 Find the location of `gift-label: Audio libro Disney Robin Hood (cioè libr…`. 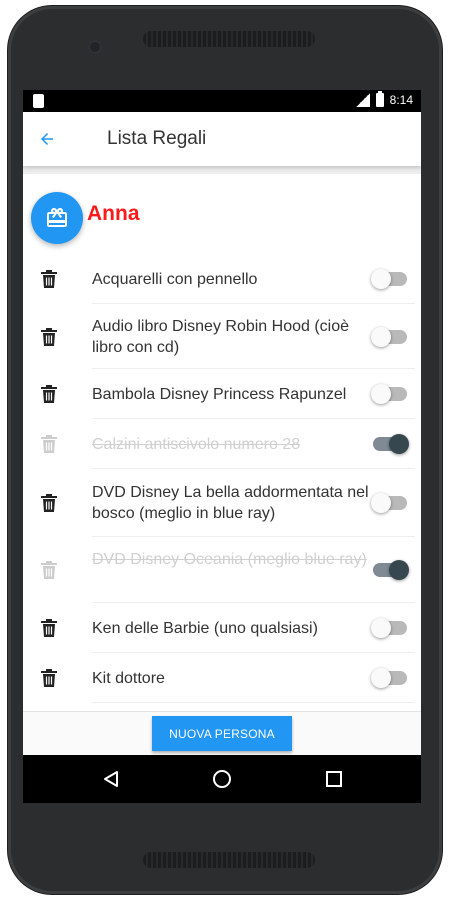

gift-label: Audio libro Disney Robin Hood (cioè libr… is located at coordinates (221, 337).